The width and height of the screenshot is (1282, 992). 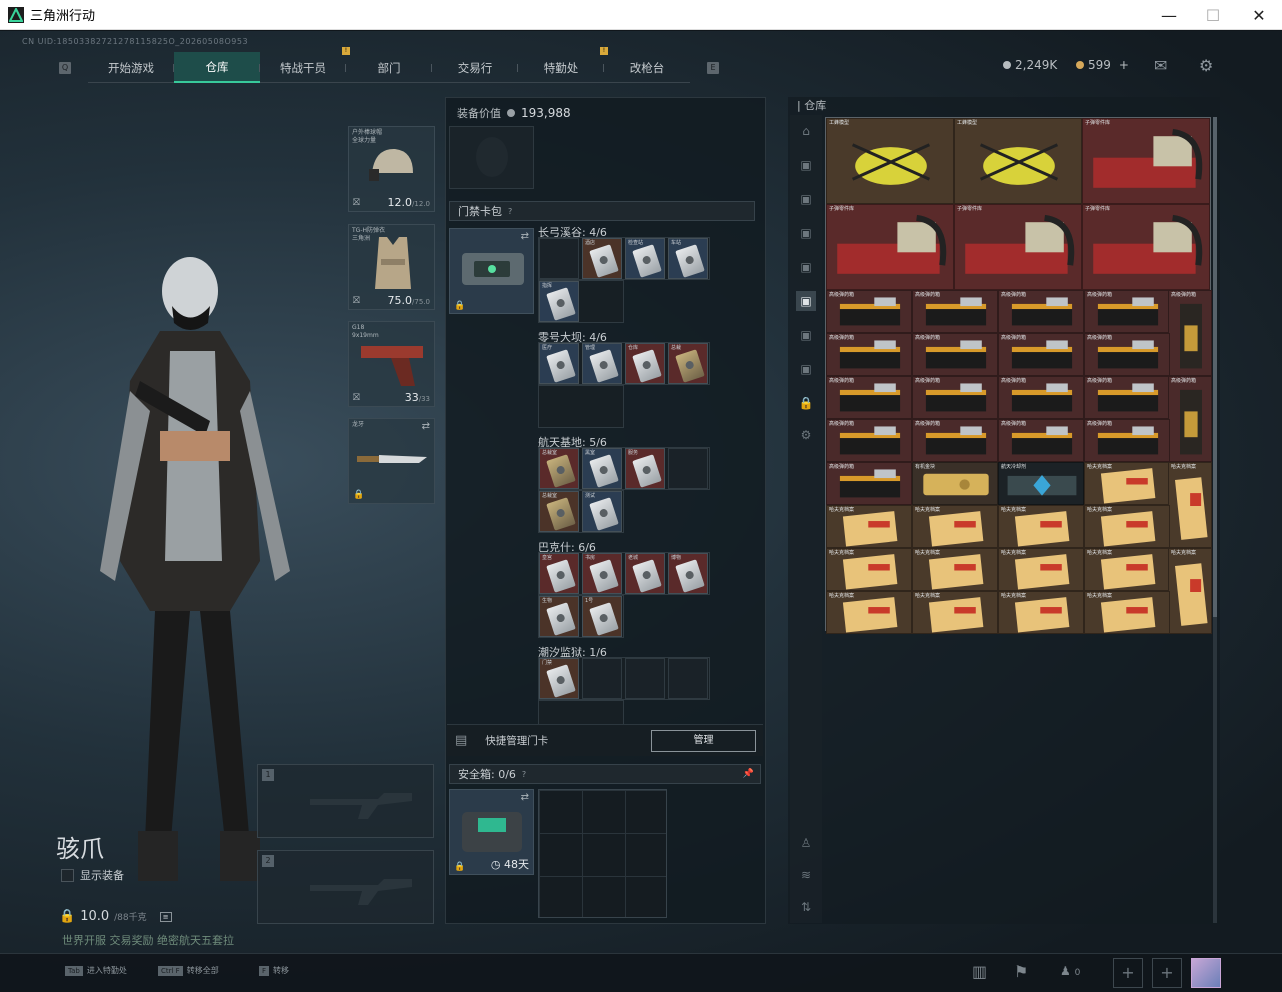 I want to click on keycard-slot: 生物, so click(x=559, y=616).